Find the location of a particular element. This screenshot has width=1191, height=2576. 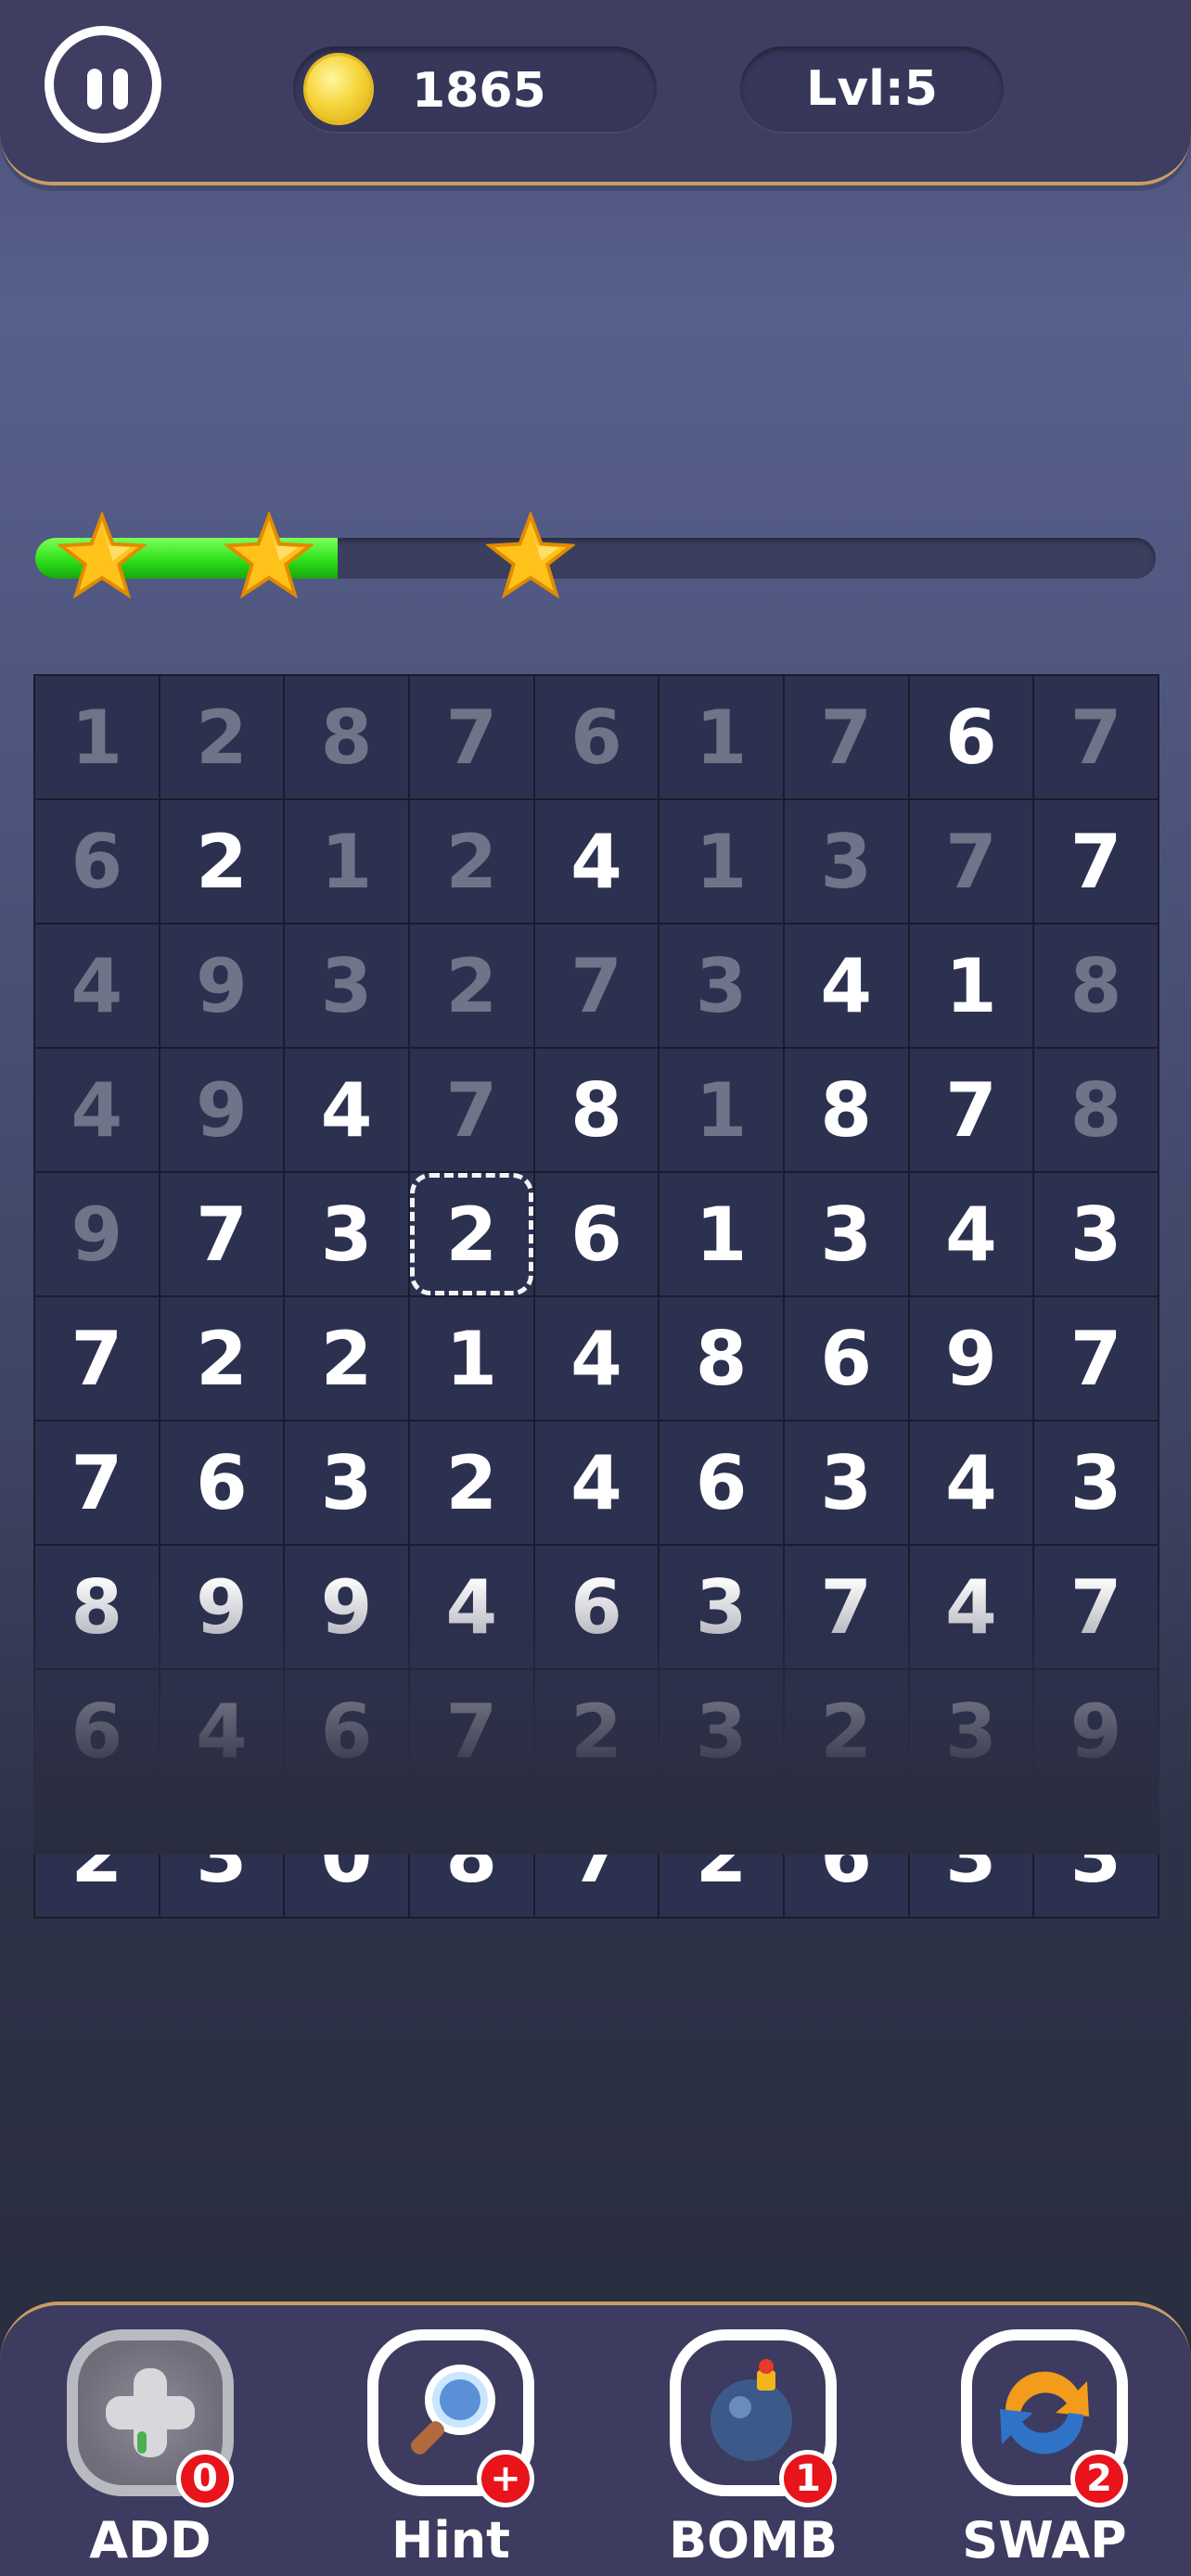

top-bar: 1865 Lvl:5 is located at coordinates (595, 92).